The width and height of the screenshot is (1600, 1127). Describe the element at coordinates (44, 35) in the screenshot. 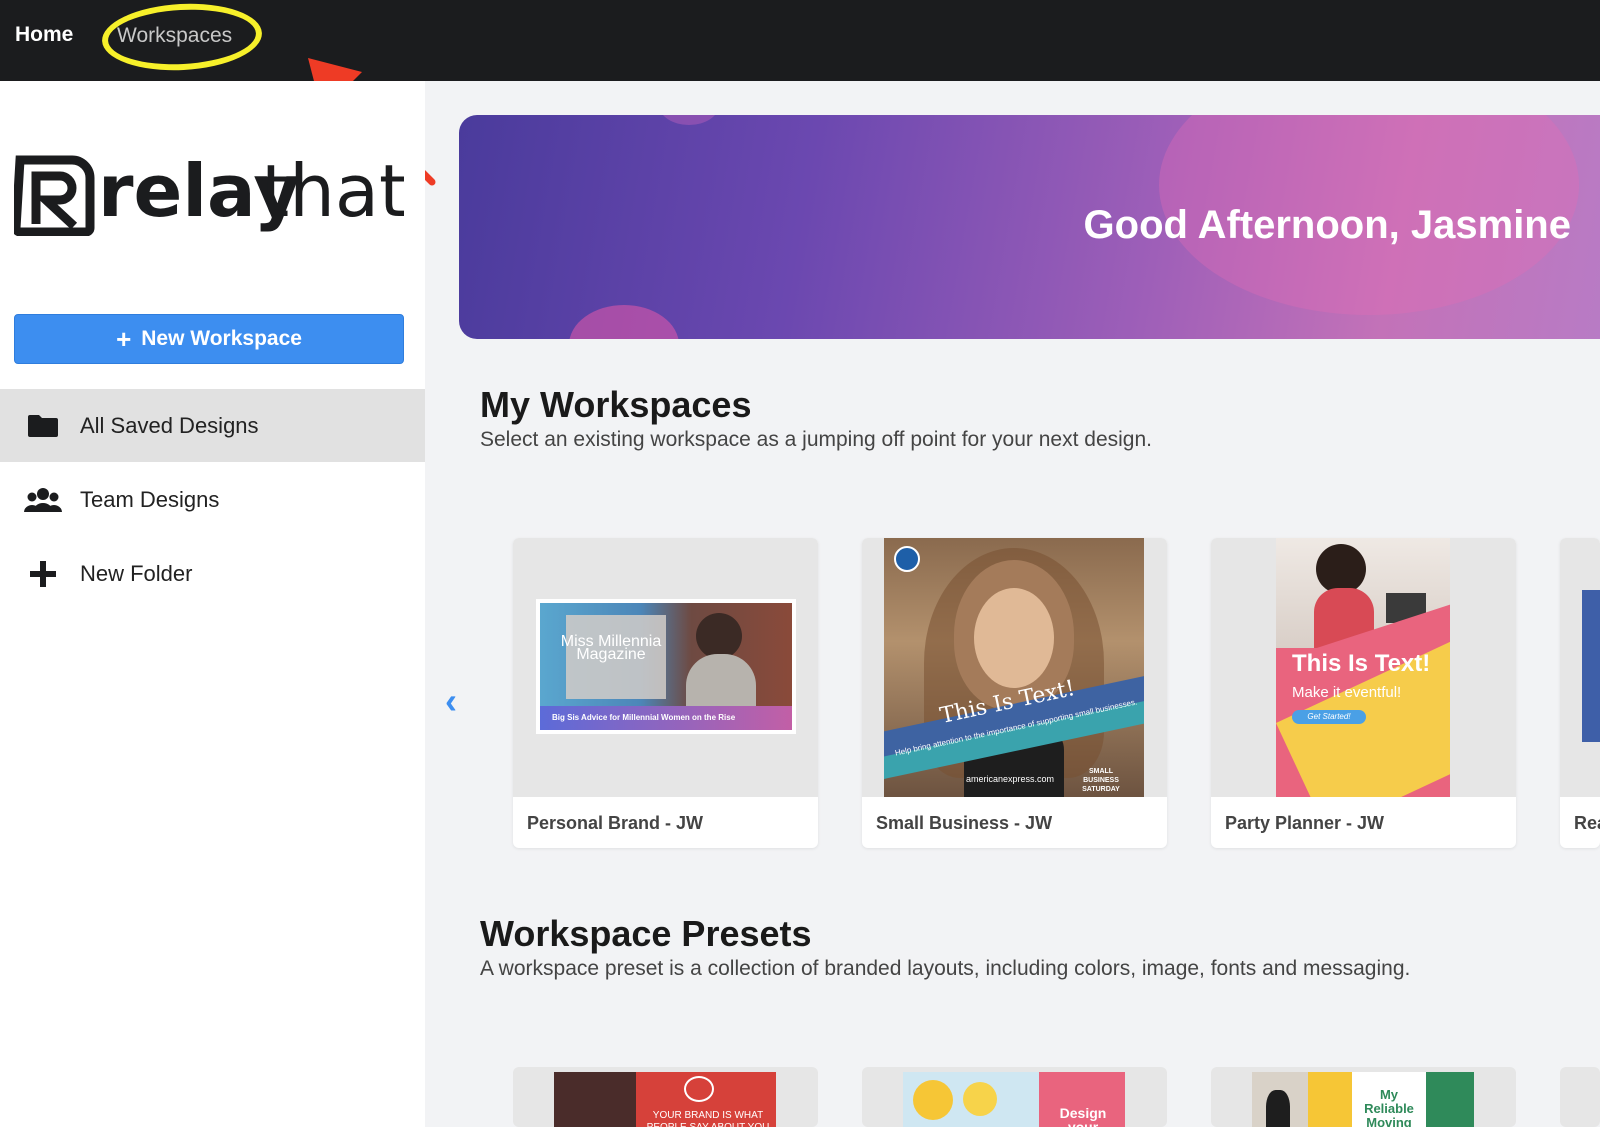

I see `nav-home-link: Home` at that location.